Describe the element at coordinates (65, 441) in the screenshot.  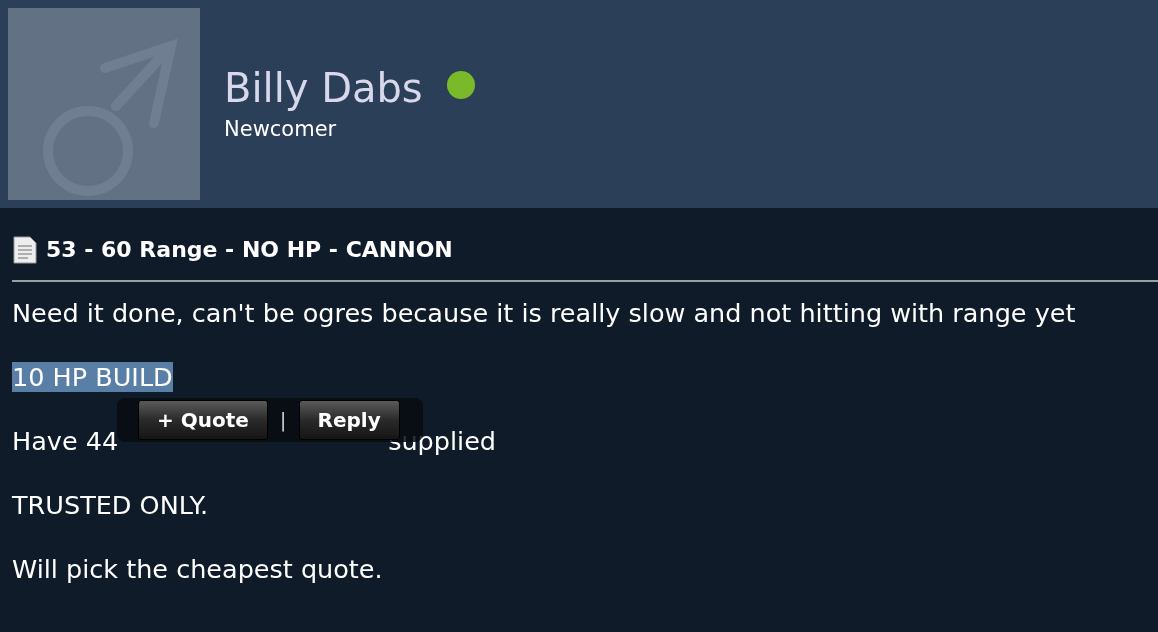
I see `post-text: Have 44` at that location.